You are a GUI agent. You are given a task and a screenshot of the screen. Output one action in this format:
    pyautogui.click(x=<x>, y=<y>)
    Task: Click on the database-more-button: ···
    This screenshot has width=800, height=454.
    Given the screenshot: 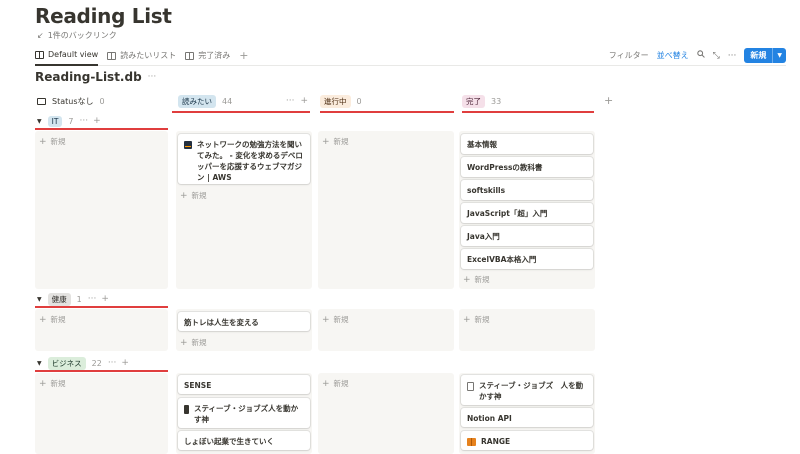 What is the action you would take?
    pyautogui.click(x=152, y=77)
    